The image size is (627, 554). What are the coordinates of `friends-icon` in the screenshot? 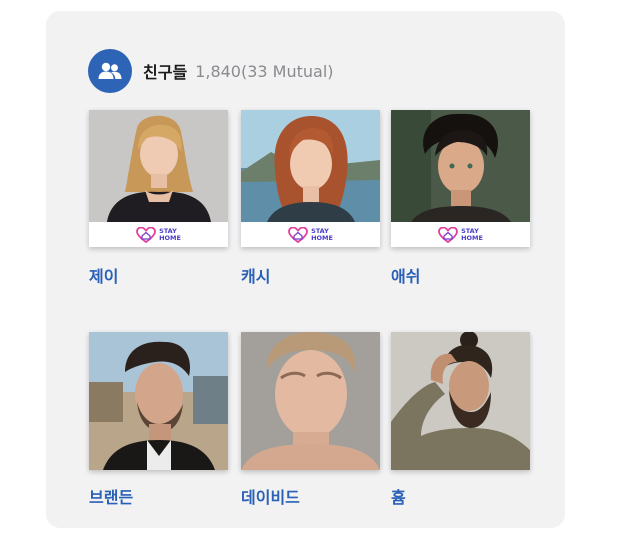 It's located at (110, 71).